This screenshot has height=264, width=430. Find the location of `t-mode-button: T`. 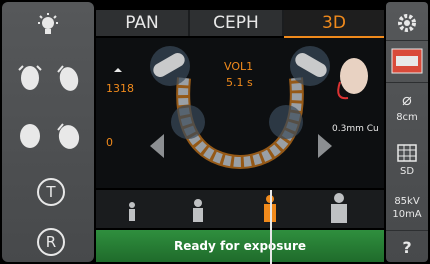

t-mode-button: T is located at coordinates (51, 192).